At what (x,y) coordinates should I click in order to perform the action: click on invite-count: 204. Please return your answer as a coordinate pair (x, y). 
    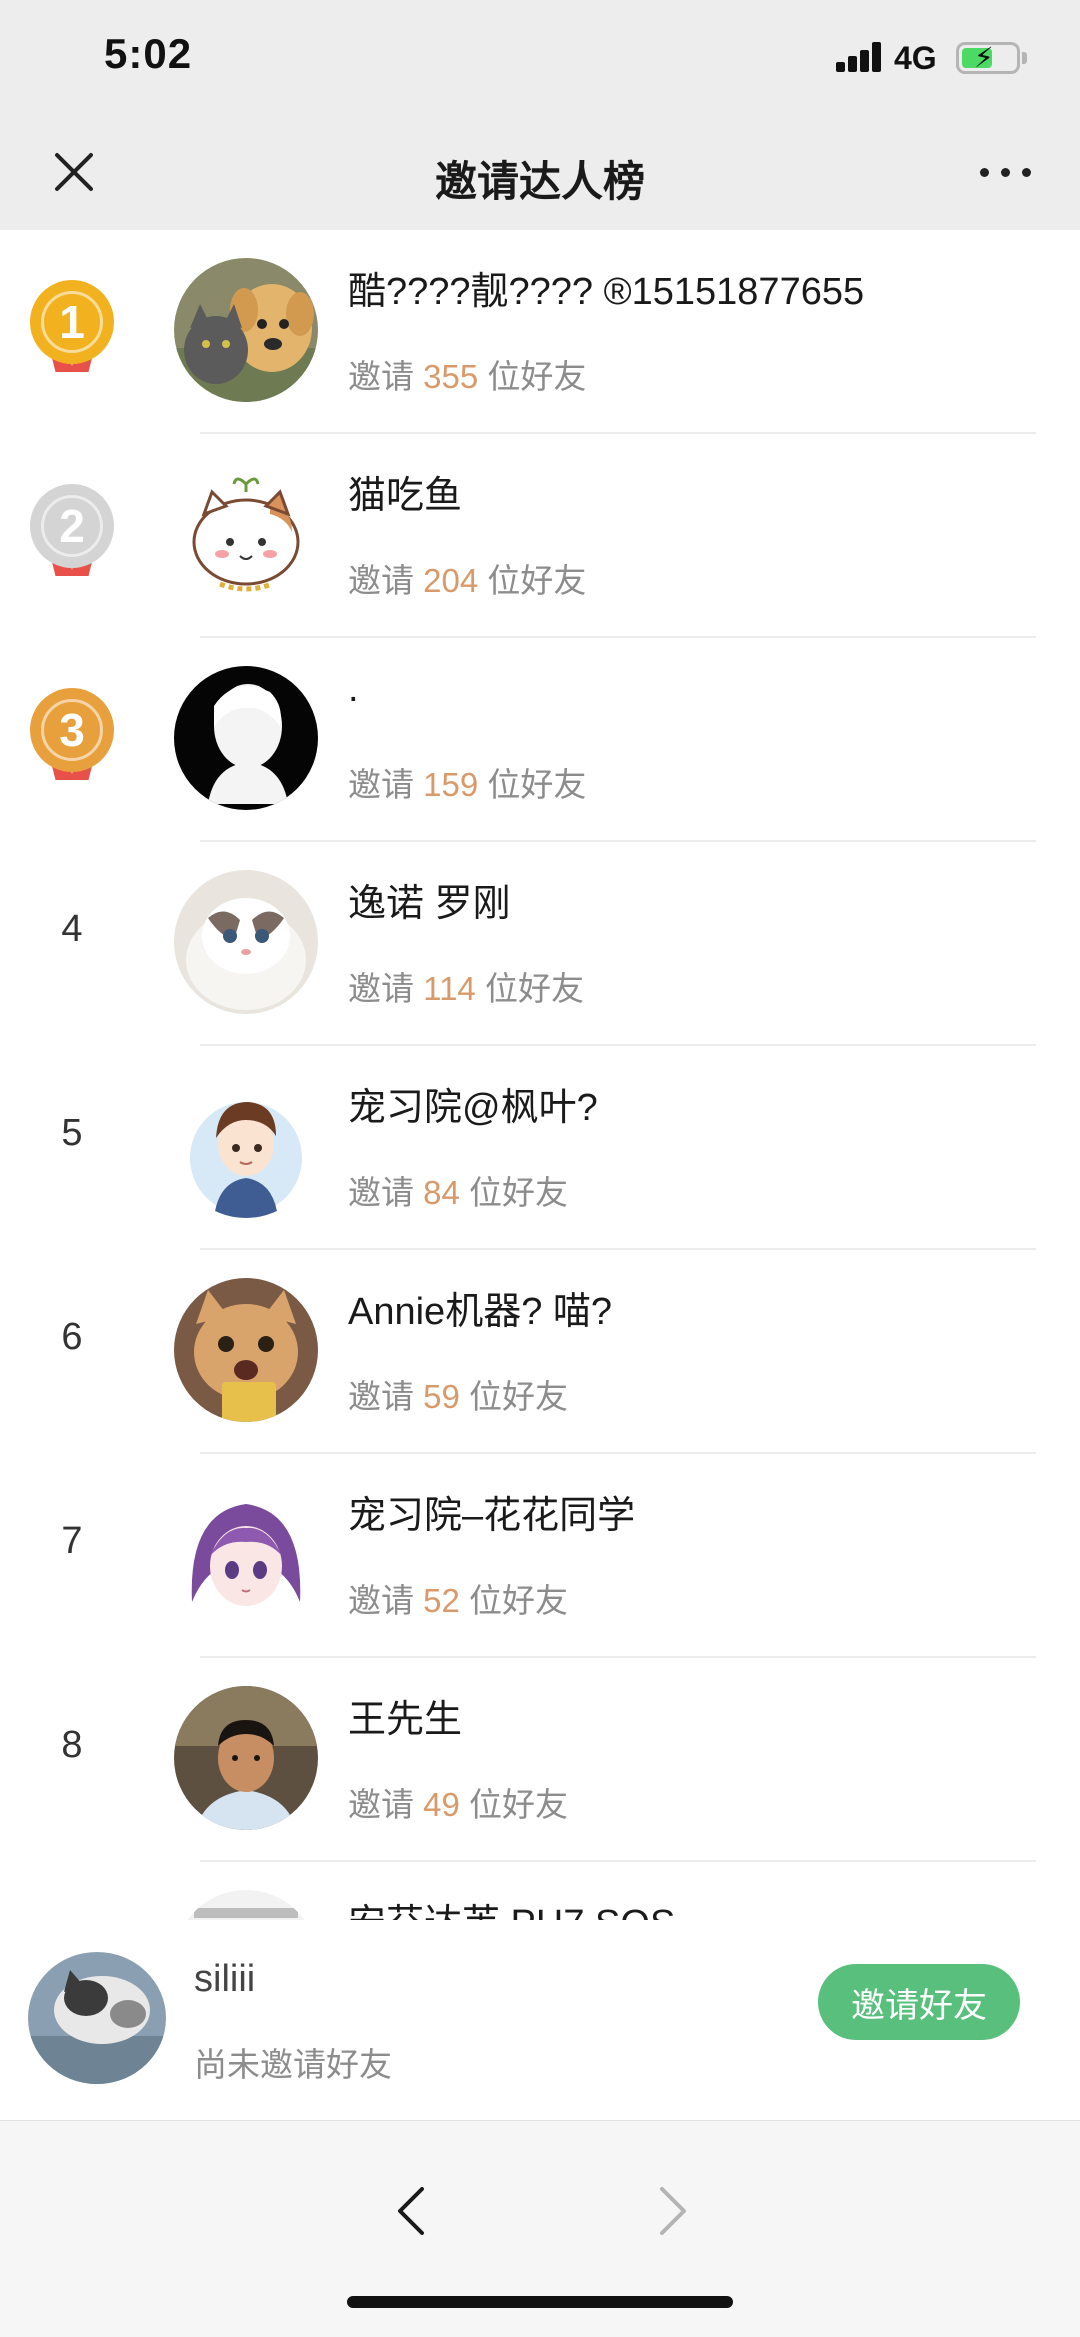
    Looking at the image, I should click on (451, 580).